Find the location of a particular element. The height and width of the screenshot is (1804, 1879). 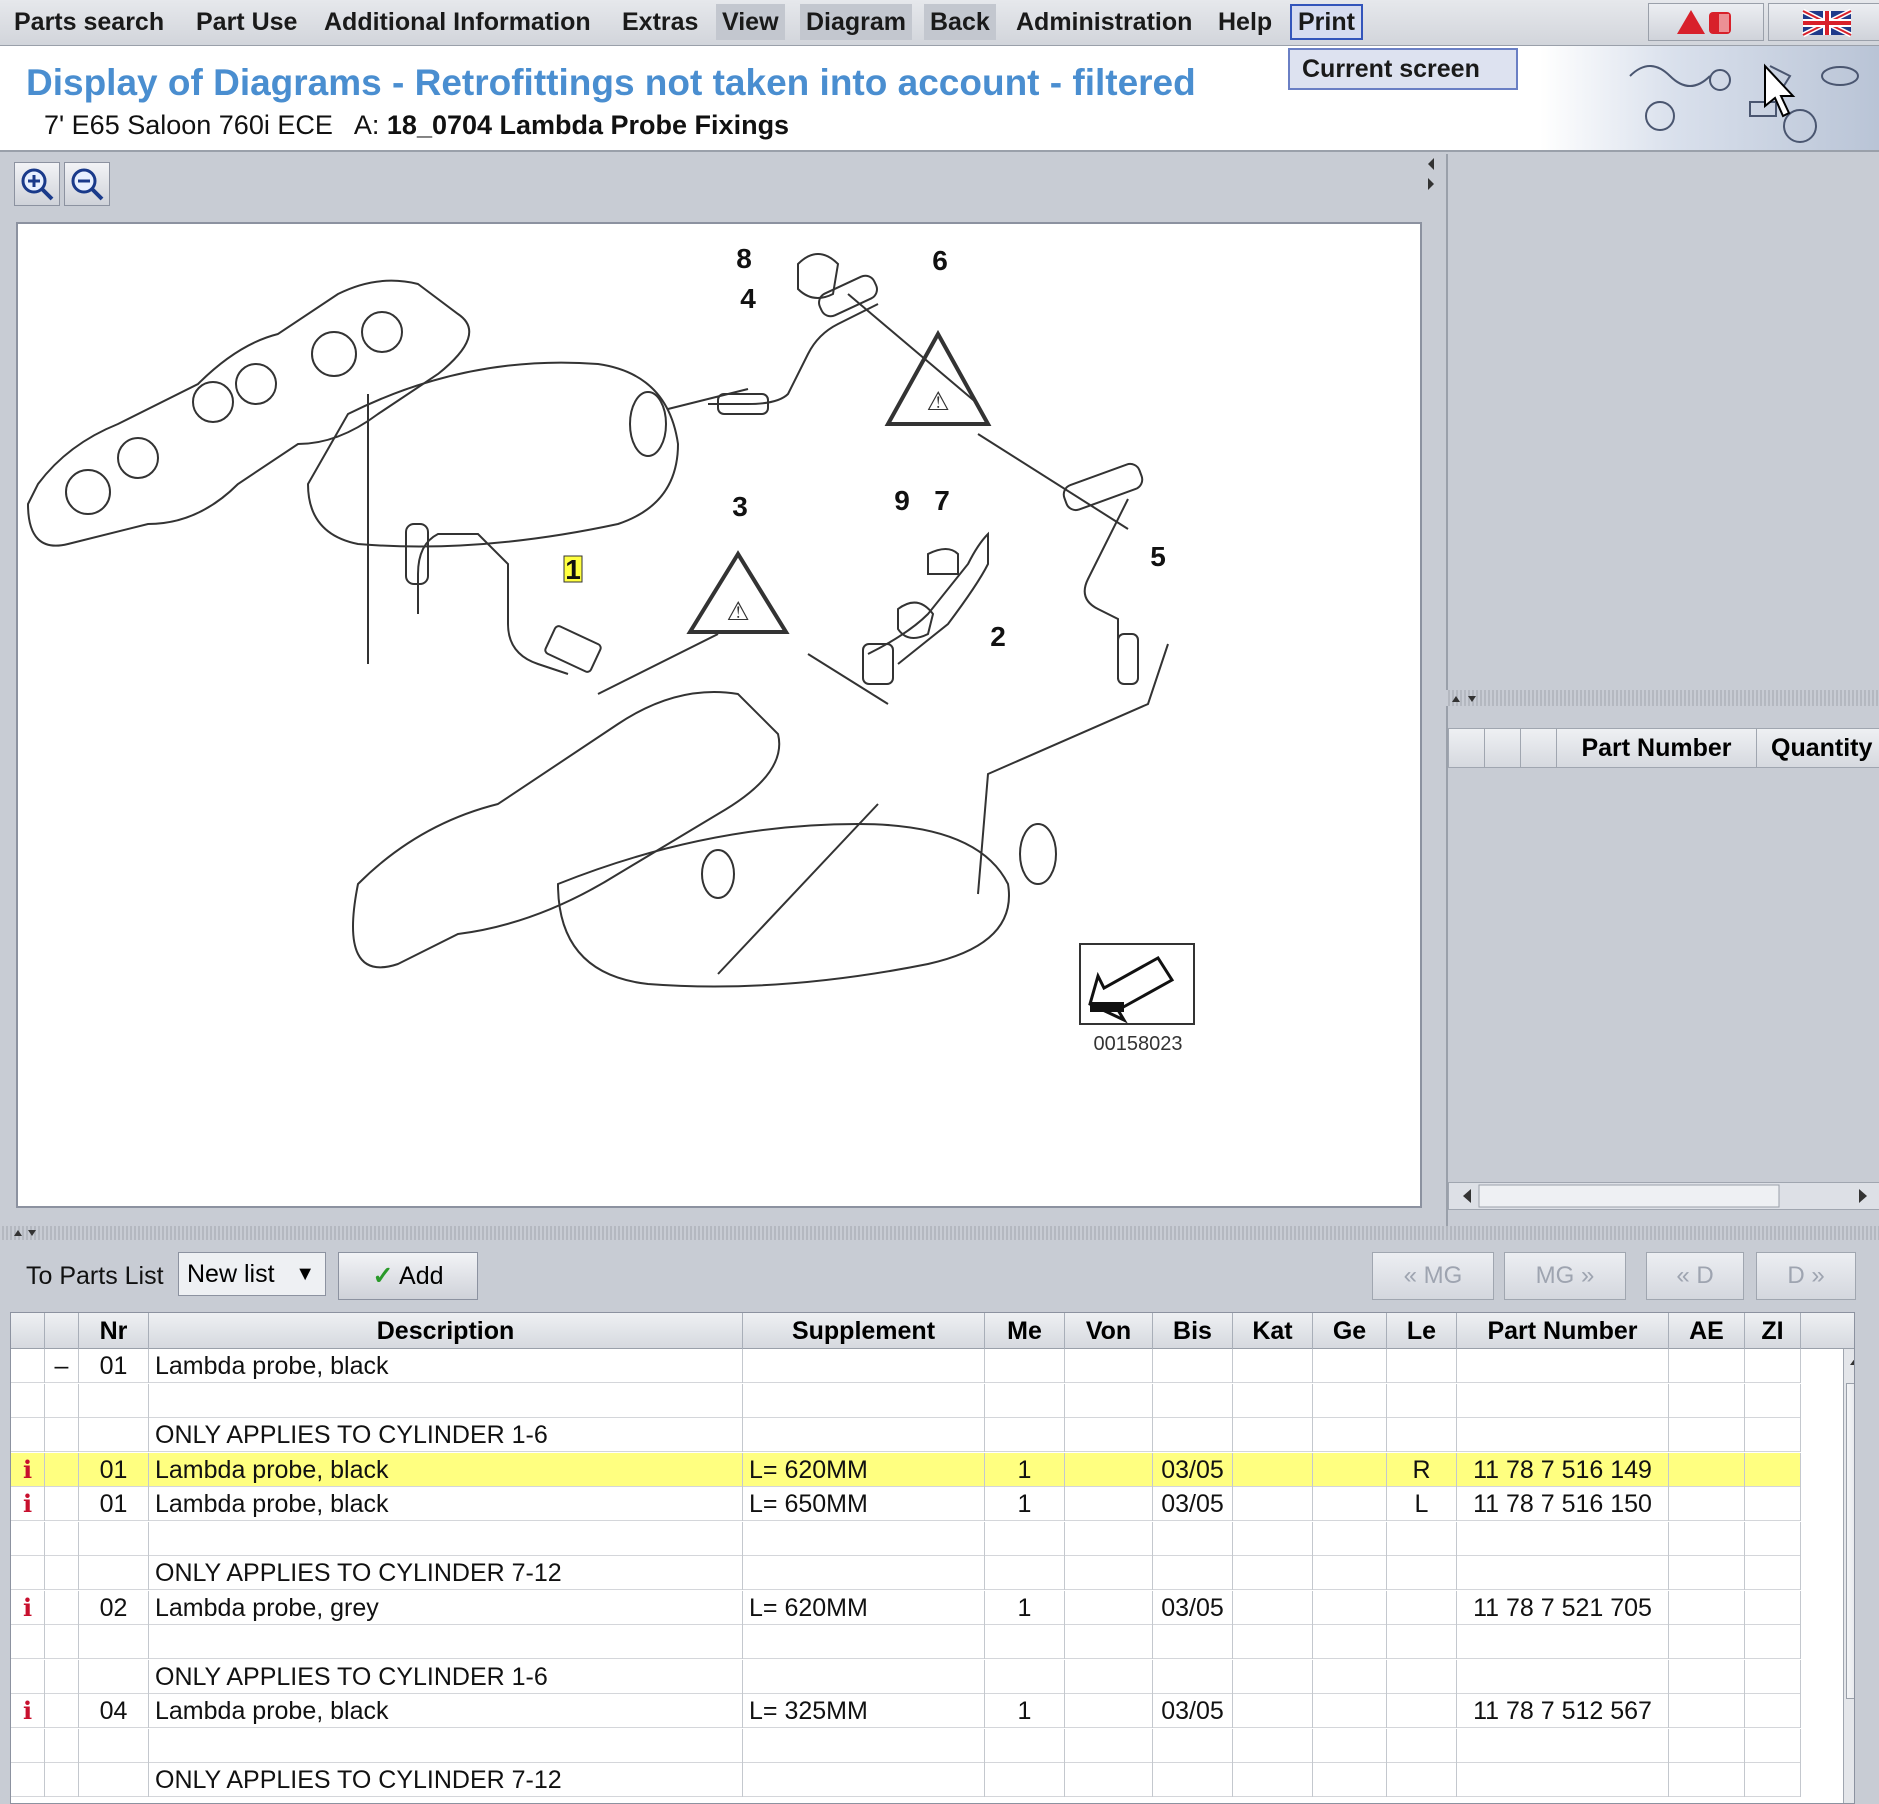

add-button-label: Add is located at coordinates (421, 1276).